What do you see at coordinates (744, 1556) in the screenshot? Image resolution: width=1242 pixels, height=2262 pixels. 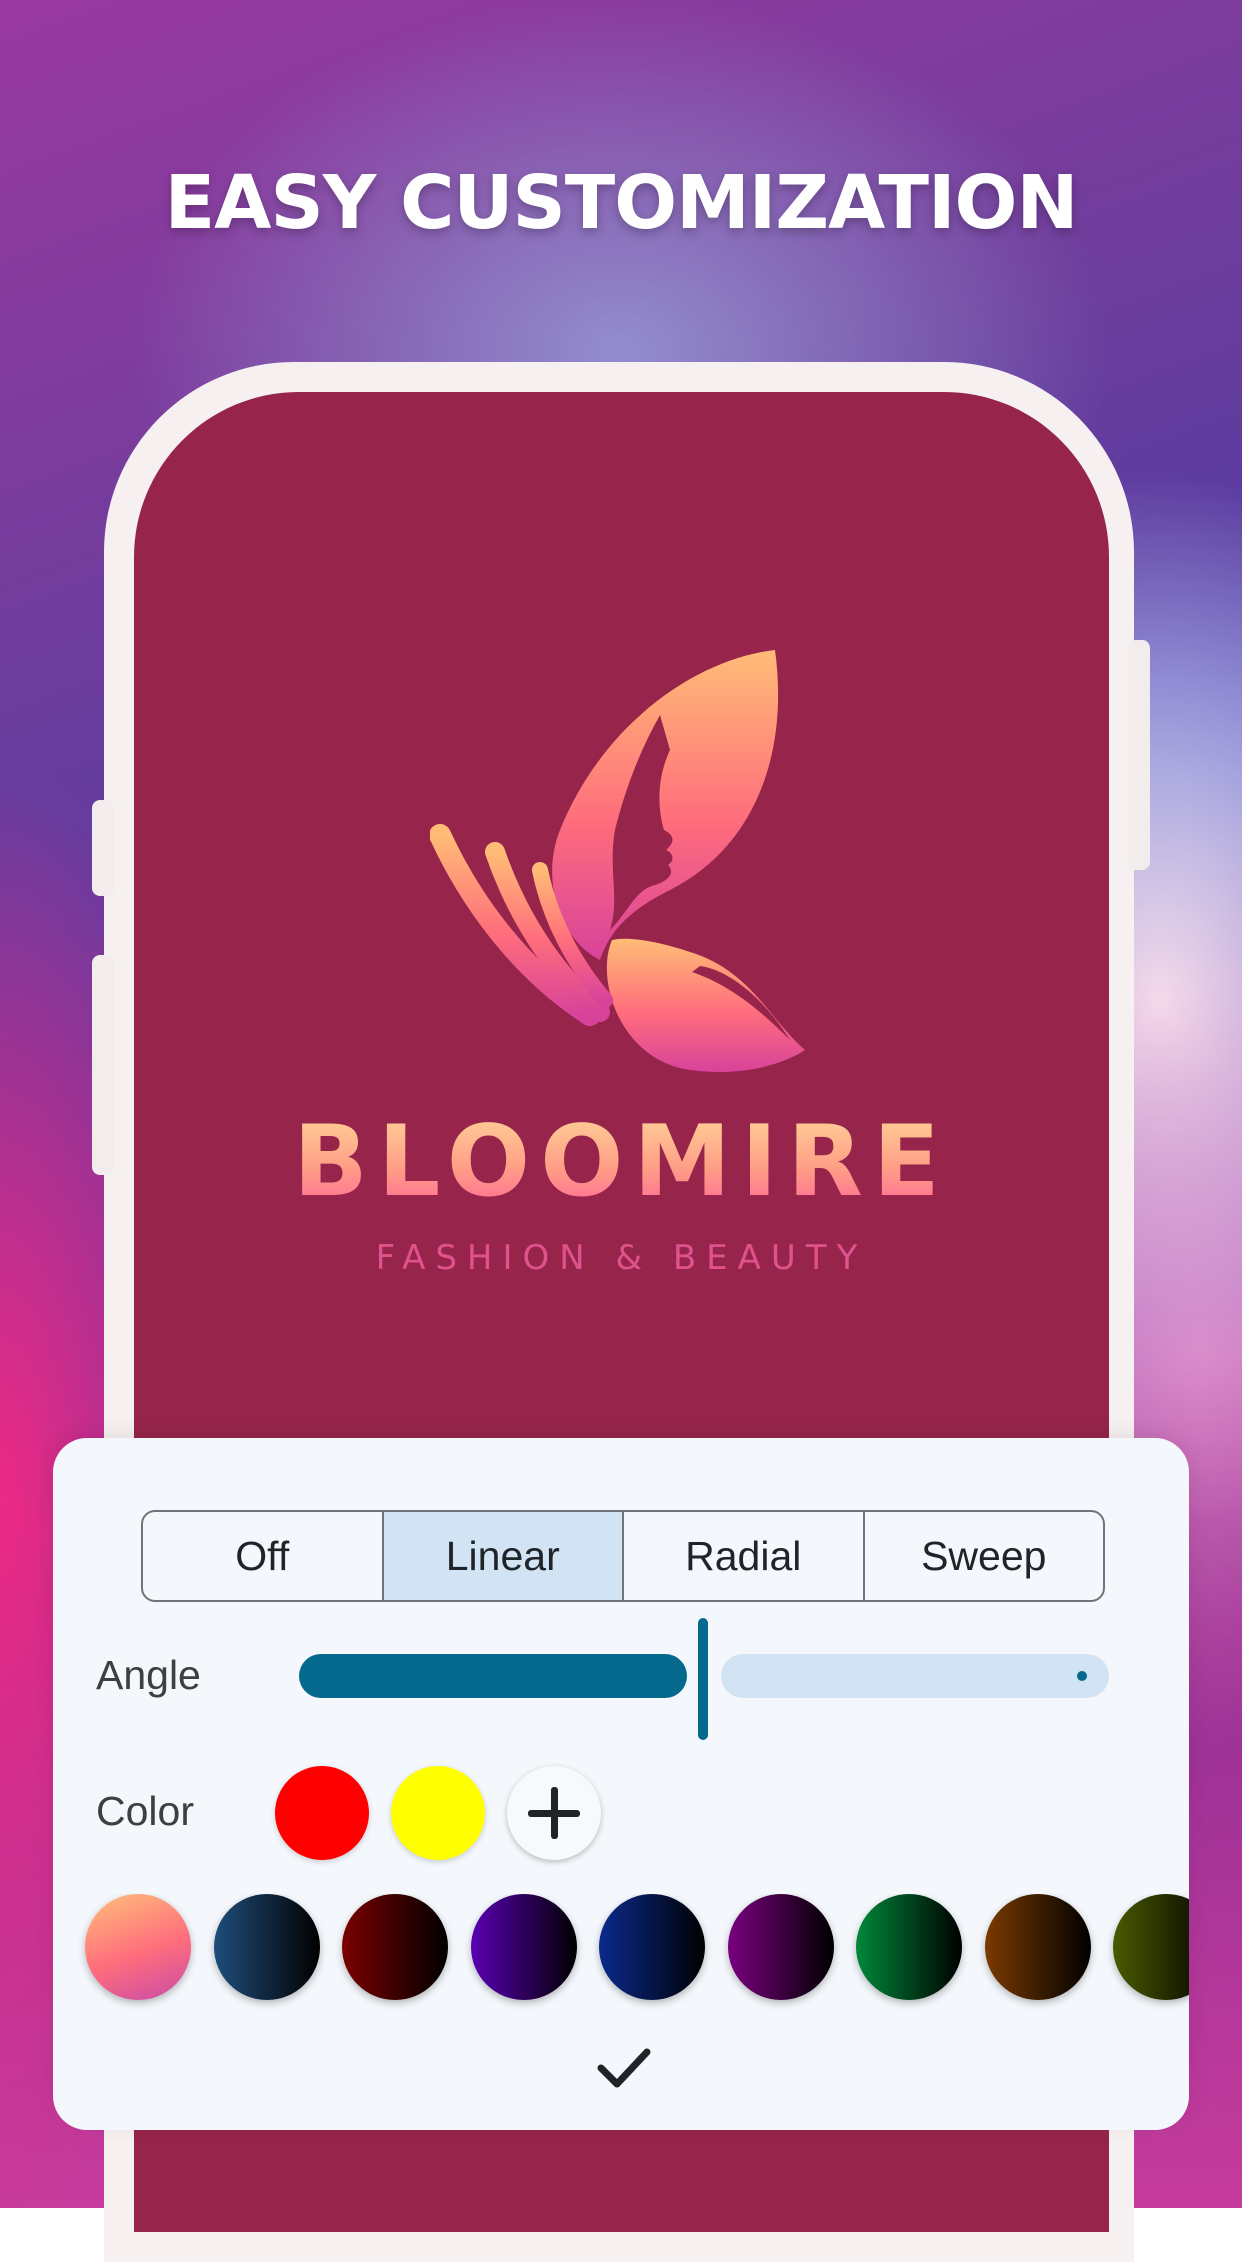 I see `mode-radial-button: Radial` at bounding box center [744, 1556].